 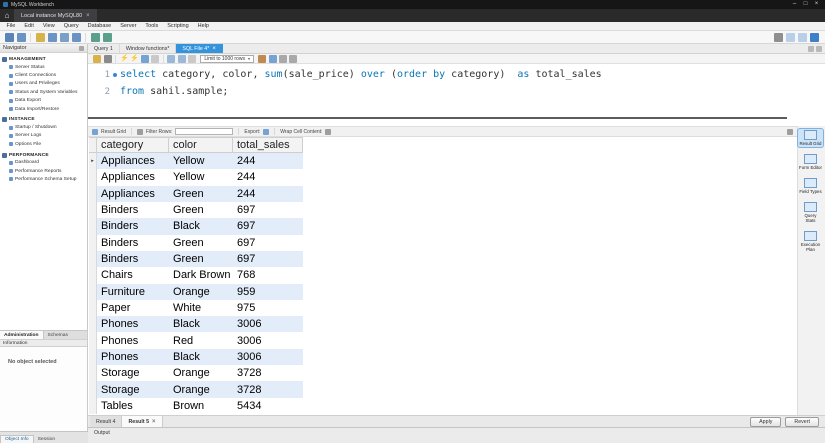 I want to click on data-export-icon, so click(x=95, y=37).